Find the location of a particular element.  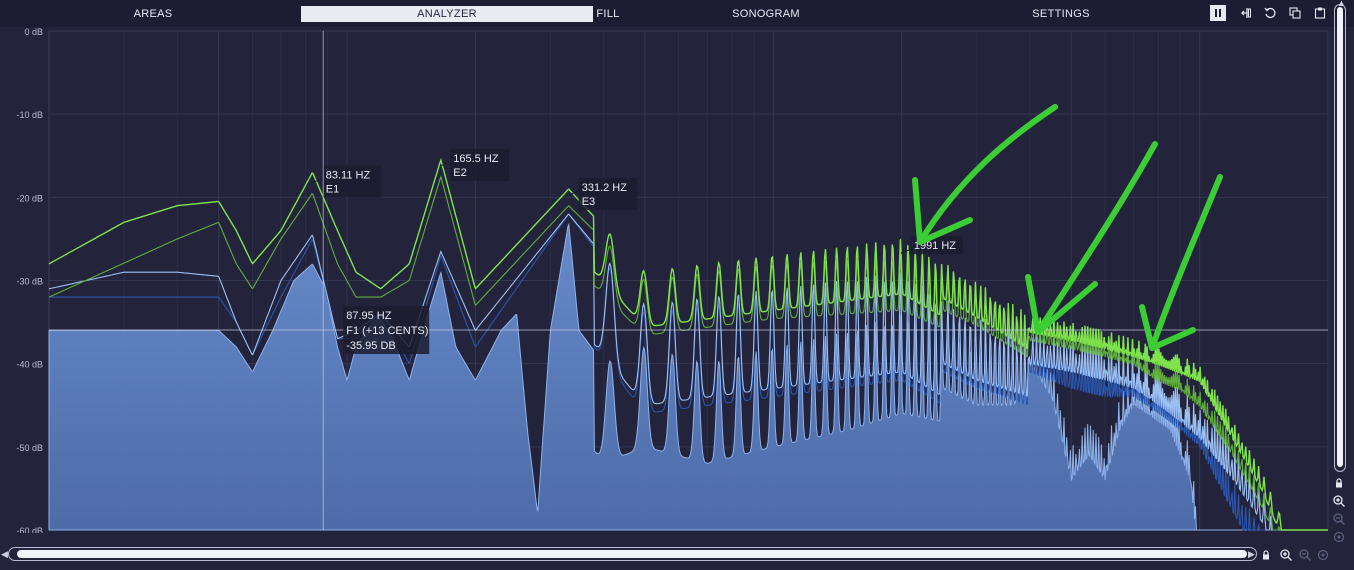

zoom-out-vertical-button is located at coordinates (1339, 519).